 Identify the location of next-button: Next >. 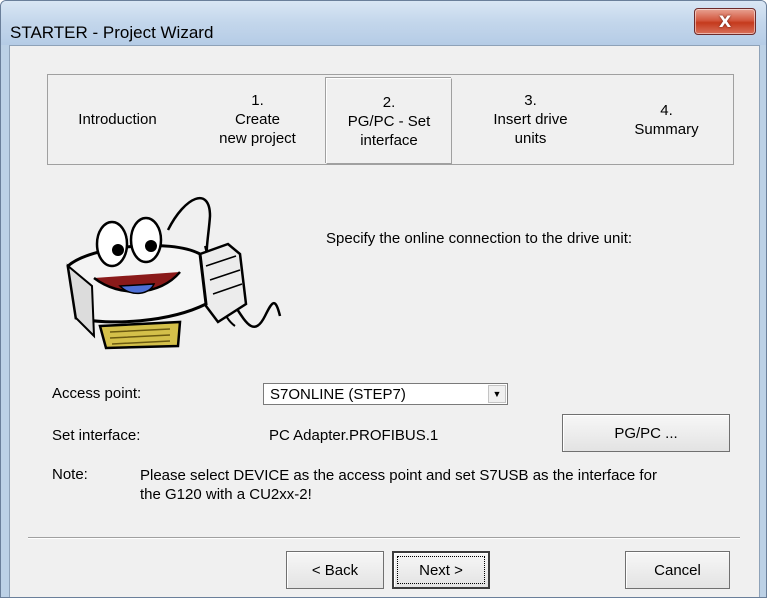
(441, 570).